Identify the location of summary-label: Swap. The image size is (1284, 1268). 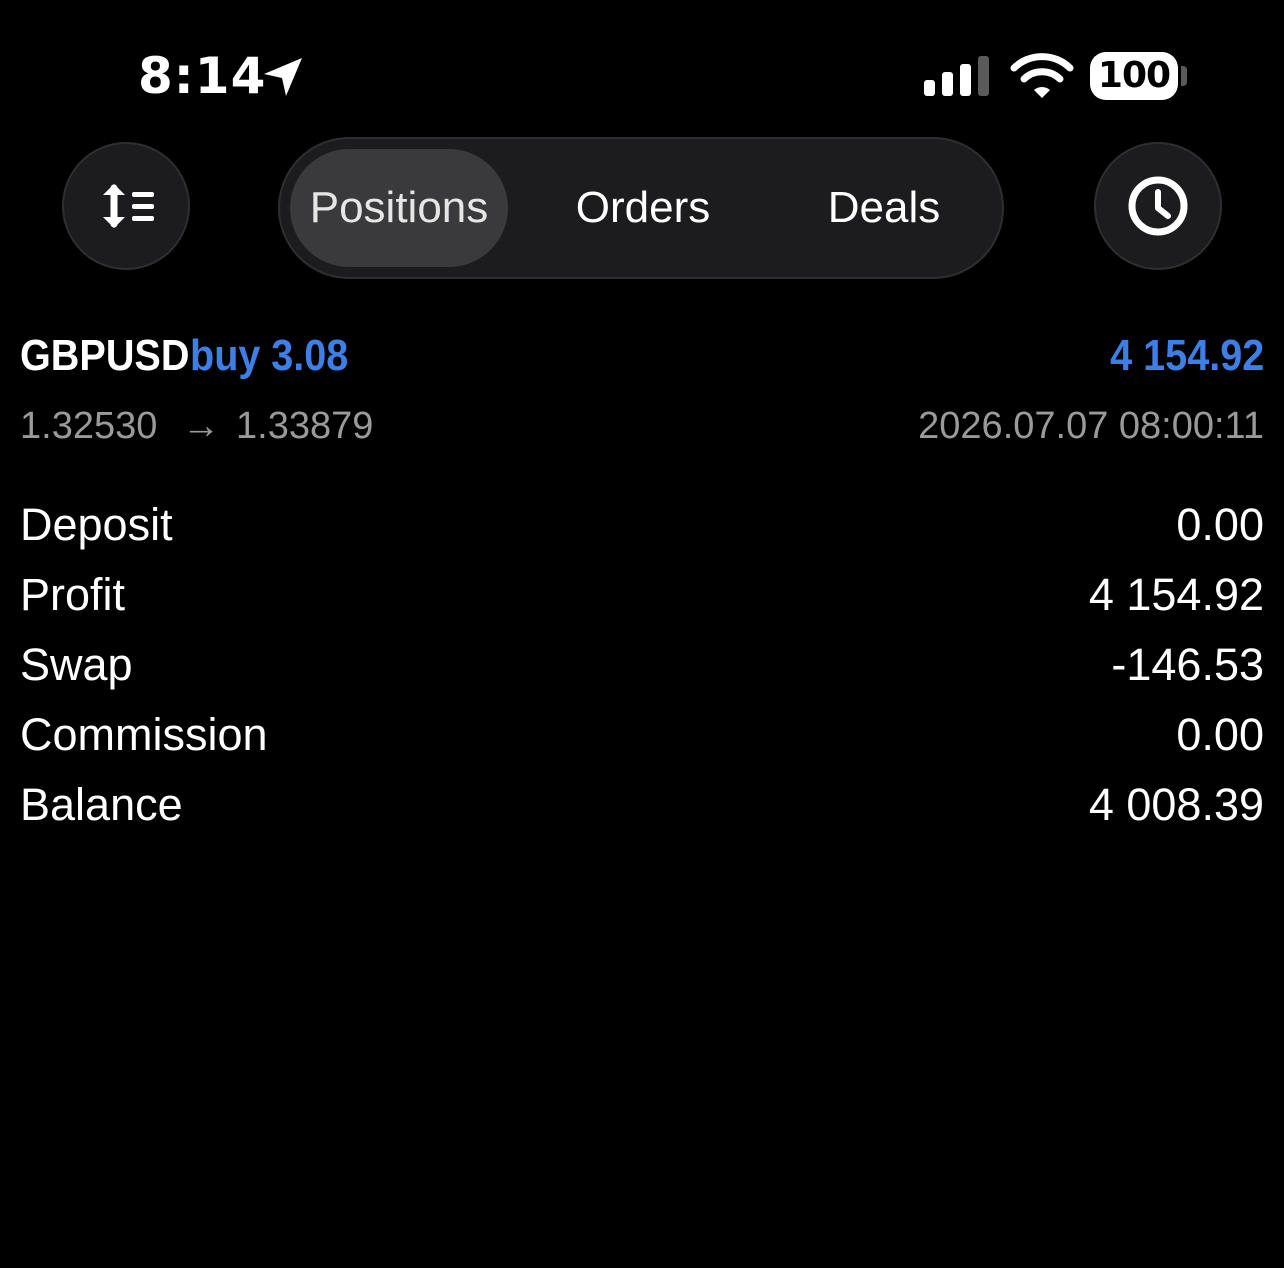
(76, 664).